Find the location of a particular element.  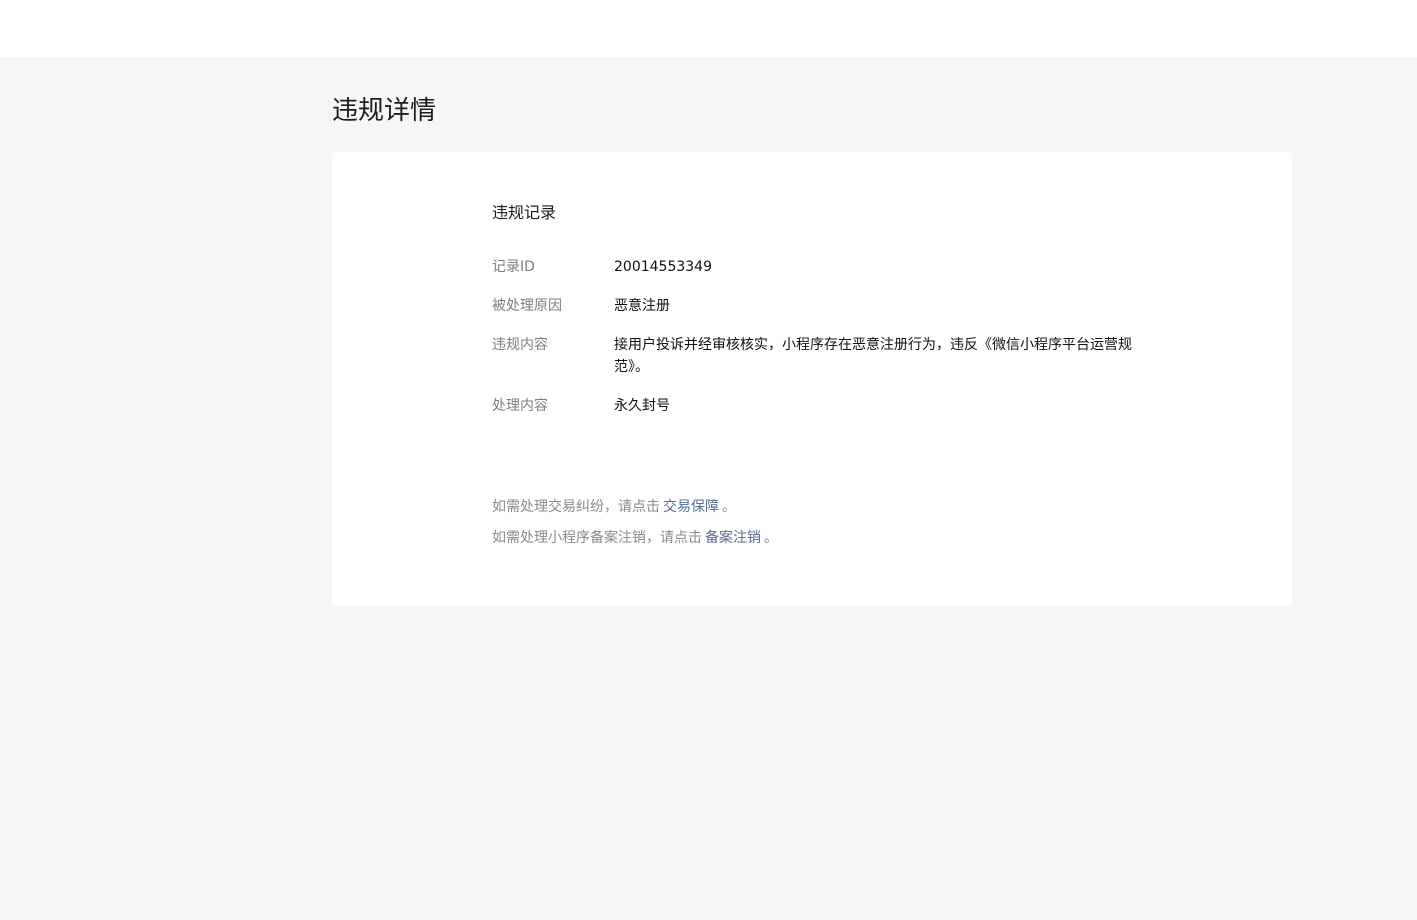

violation-content-value: 接用户投诉并经审核核实，小程序存在恶意注册行为，违反《微信小程序平台运营规范》。 is located at coordinates (873, 356).